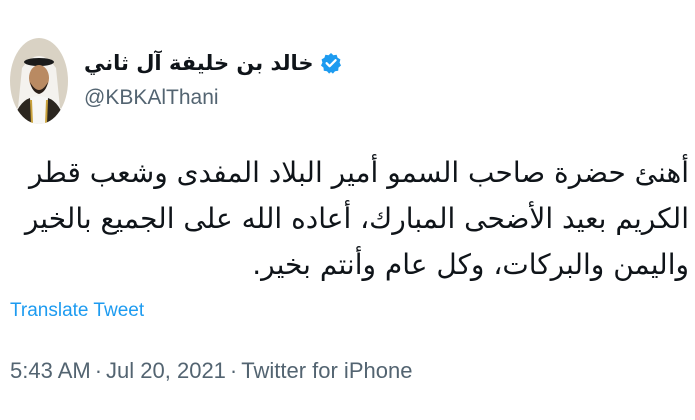 The image size is (695, 420). Describe the element at coordinates (326, 370) in the screenshot. I see `tweet-source: Twitter for iPhone` at that location.